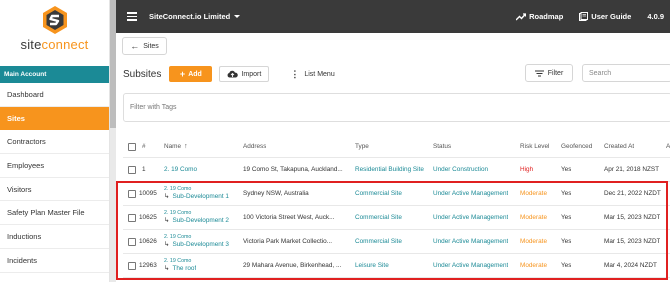  Describe the element at coordinates (135, 46) in the screenshot. I see `arrow-left-icon: ←` at that location.